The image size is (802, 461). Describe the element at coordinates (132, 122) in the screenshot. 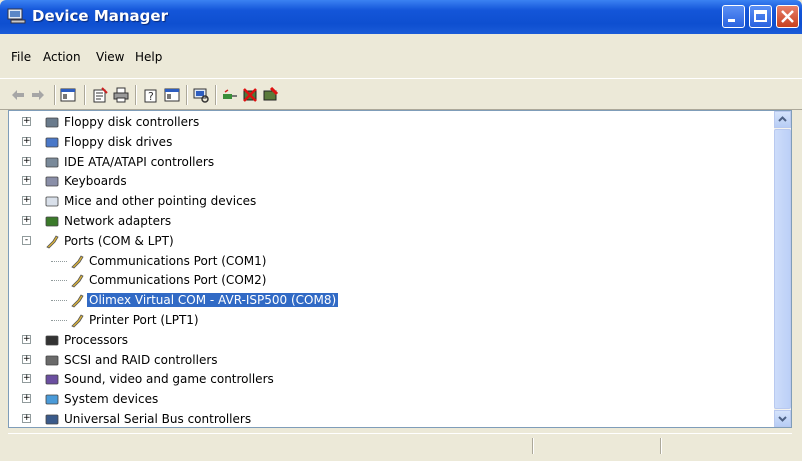

I see `tree-node-label: Floppy disk controllers` at that location.